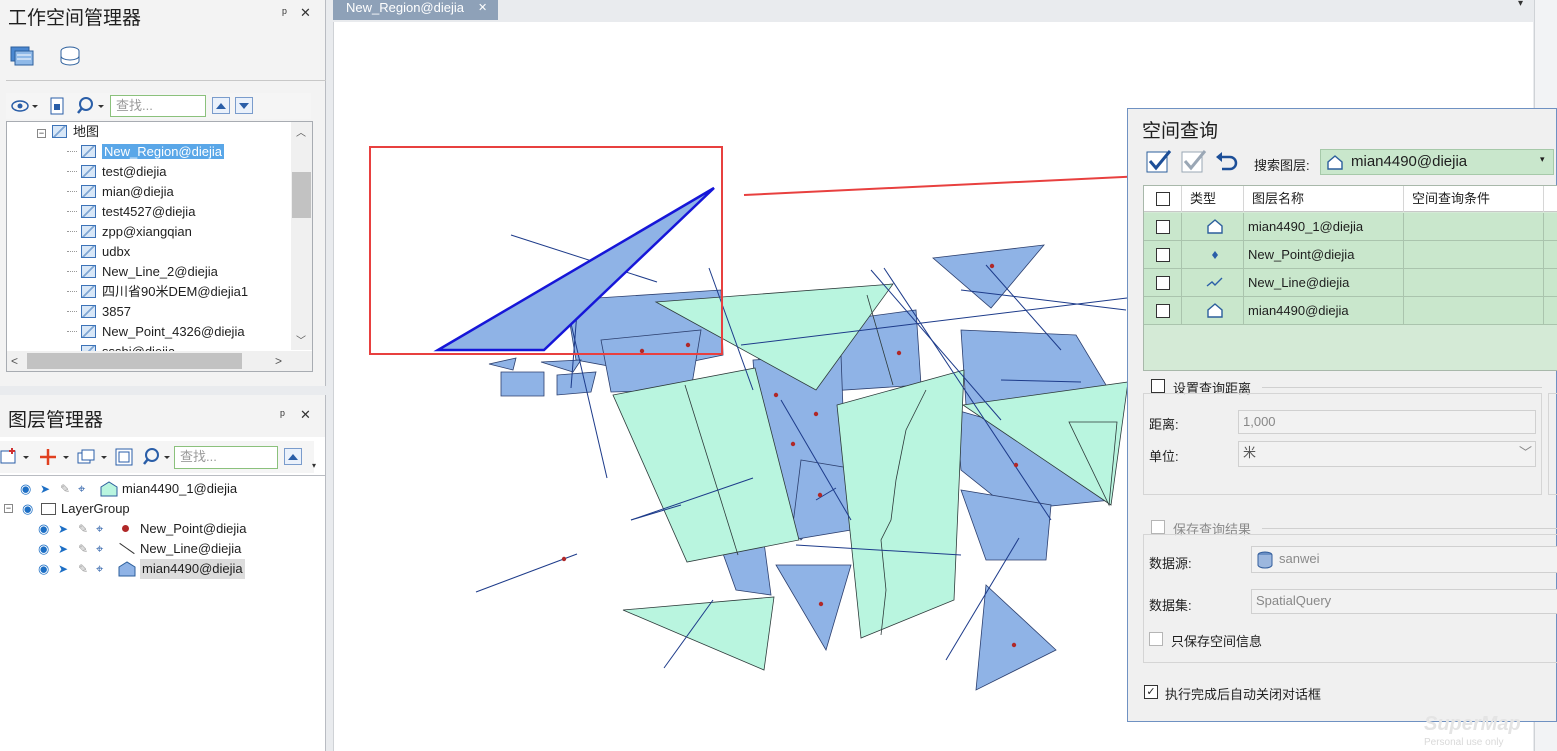 The height and width of the screenshot is (751, 1557). What do you see at coordinates (1163, 199) in the screenshot?
I see `header-checkbox` at bounding box center [1163, 199].